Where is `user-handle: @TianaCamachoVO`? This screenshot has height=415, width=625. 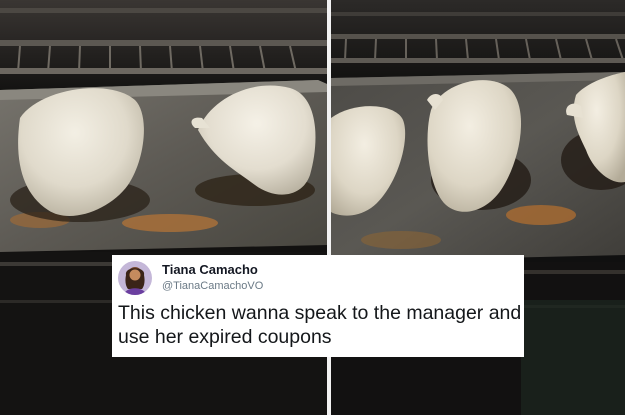
user-handle: @TianaCamachoVO is located at coordinates (212, 286).